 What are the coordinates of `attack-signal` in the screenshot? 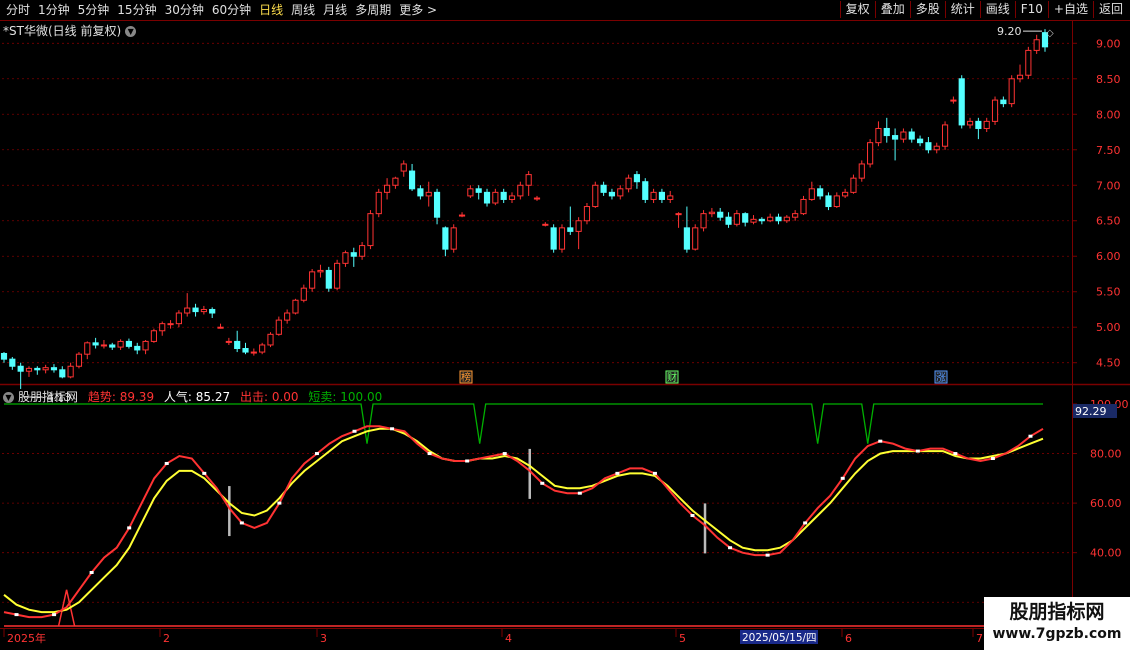 It's located at (66, 608).